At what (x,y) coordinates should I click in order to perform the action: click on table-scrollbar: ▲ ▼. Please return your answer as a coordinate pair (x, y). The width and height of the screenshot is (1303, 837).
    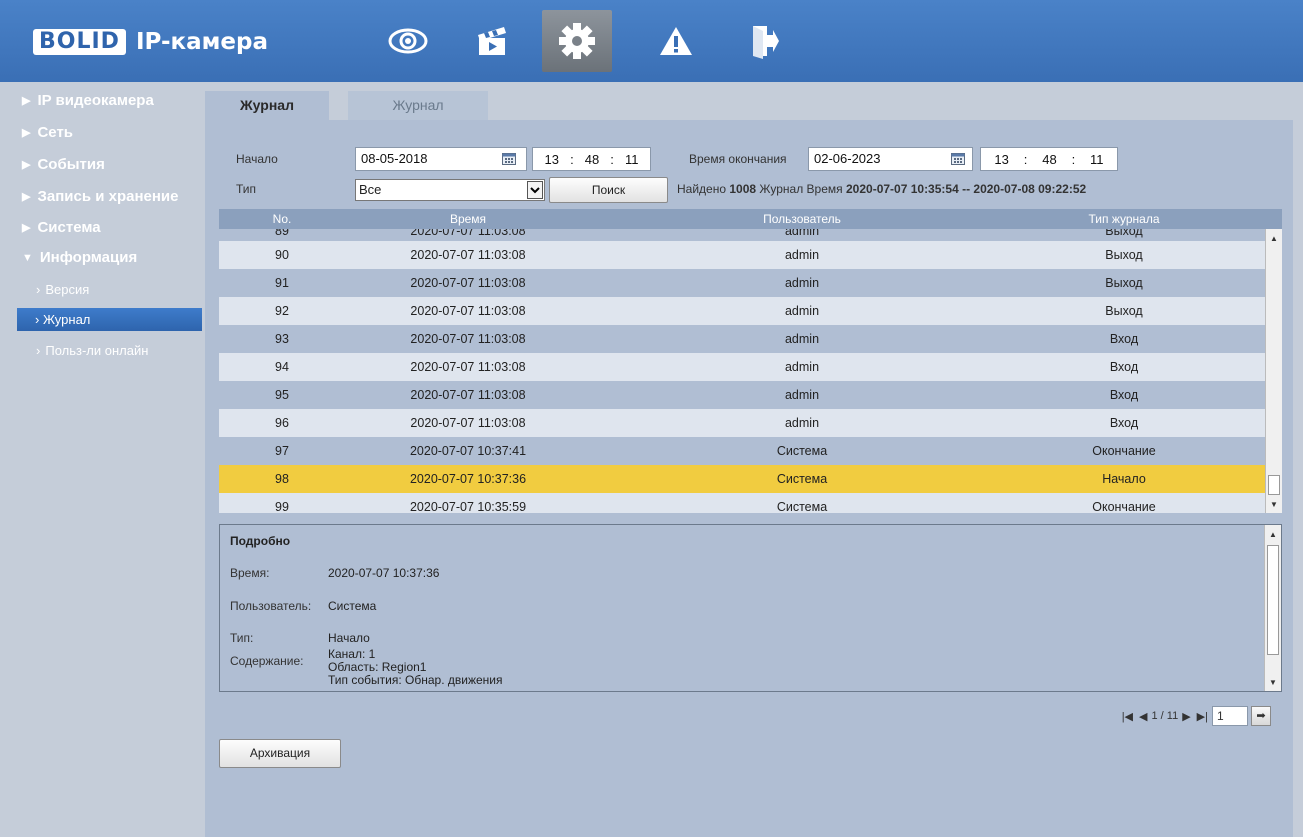
    Looking at the image, I should click on (1273, 371).